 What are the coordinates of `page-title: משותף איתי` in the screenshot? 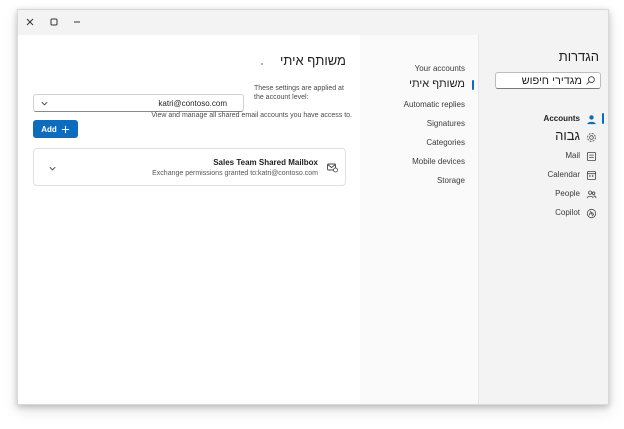 It's located at (312, 60).